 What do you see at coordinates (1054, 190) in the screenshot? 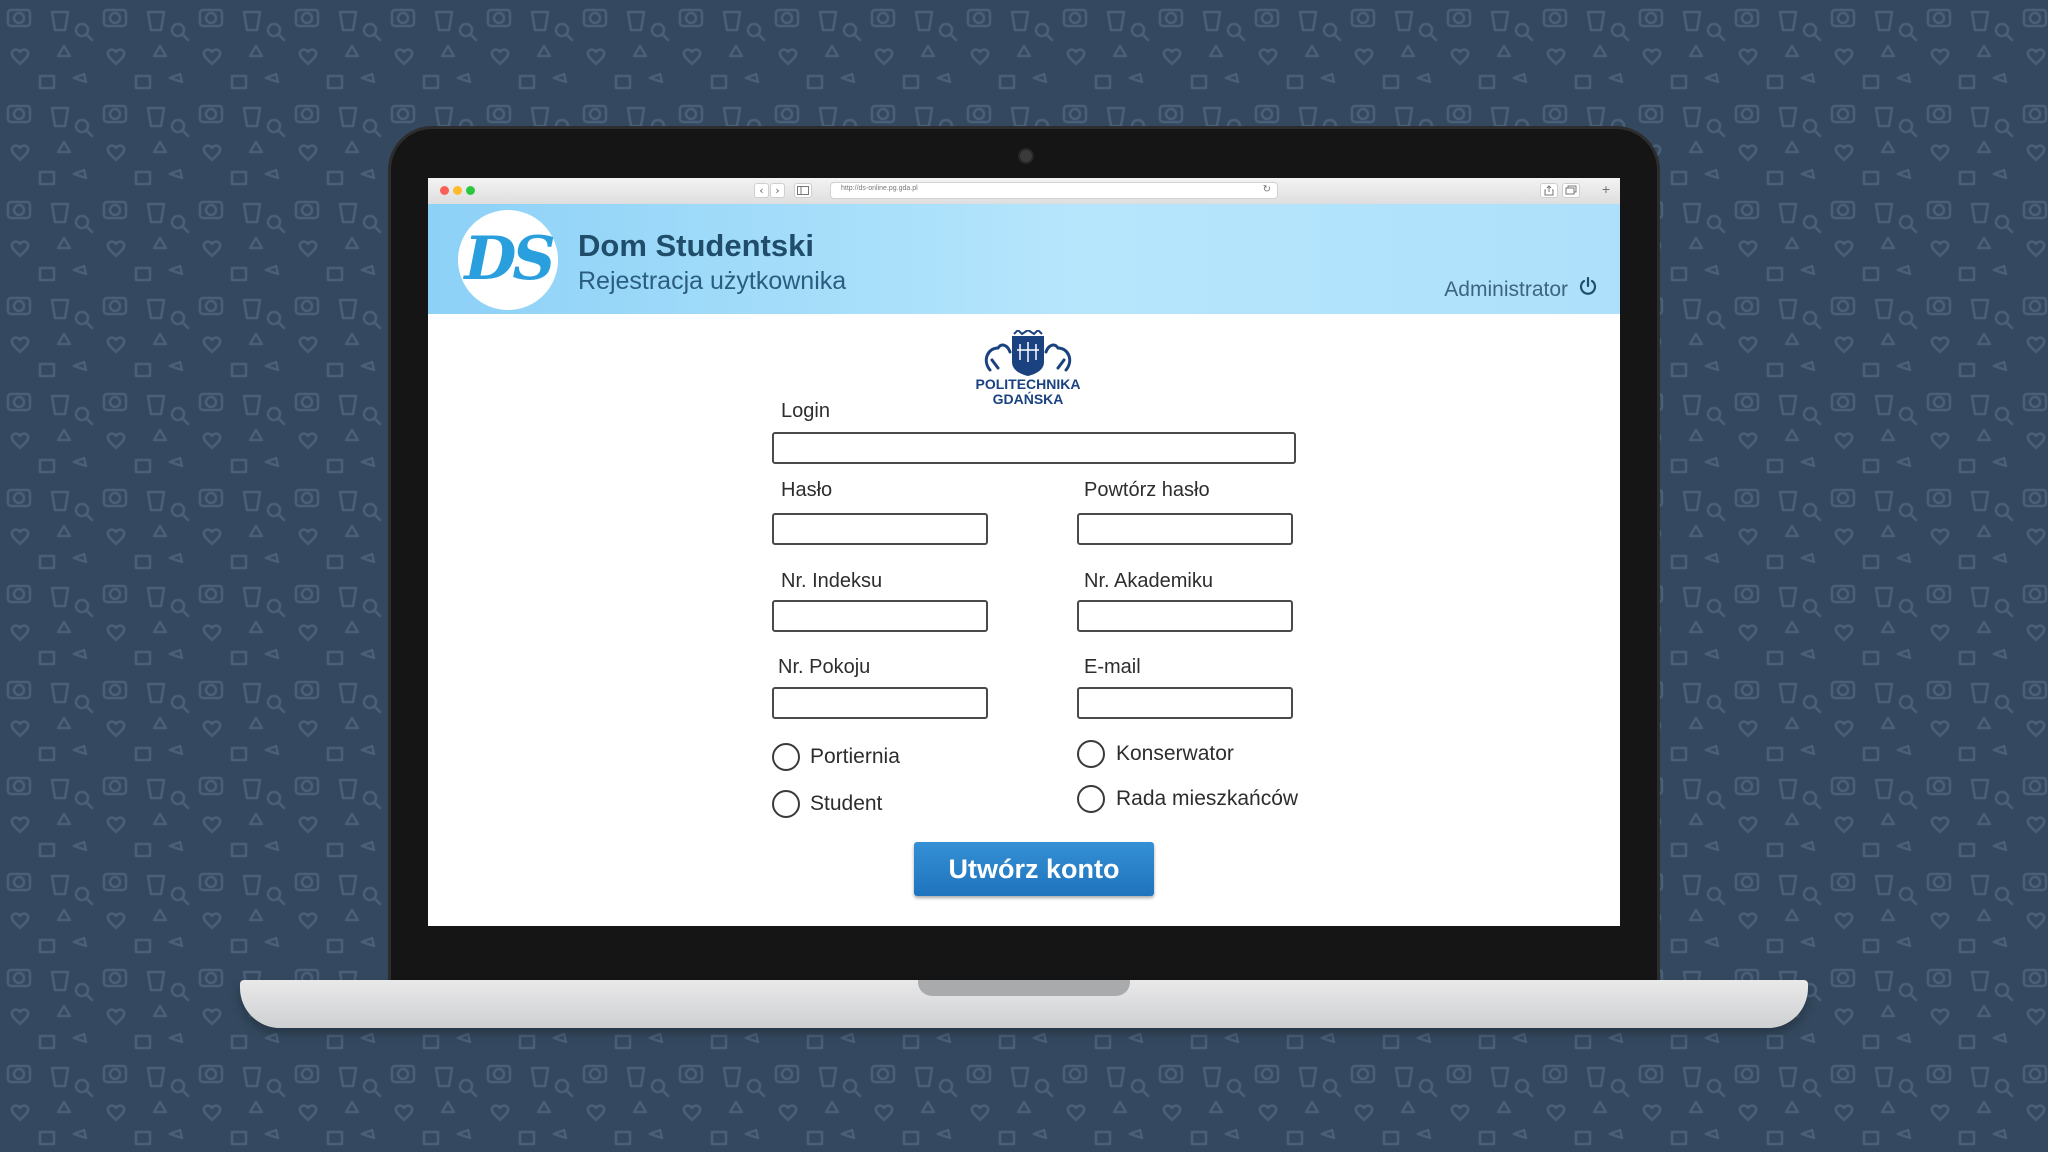
I see `url-bar: http://ds-online.pg.gda.pl ↻` at bounding box center [1054, 190].